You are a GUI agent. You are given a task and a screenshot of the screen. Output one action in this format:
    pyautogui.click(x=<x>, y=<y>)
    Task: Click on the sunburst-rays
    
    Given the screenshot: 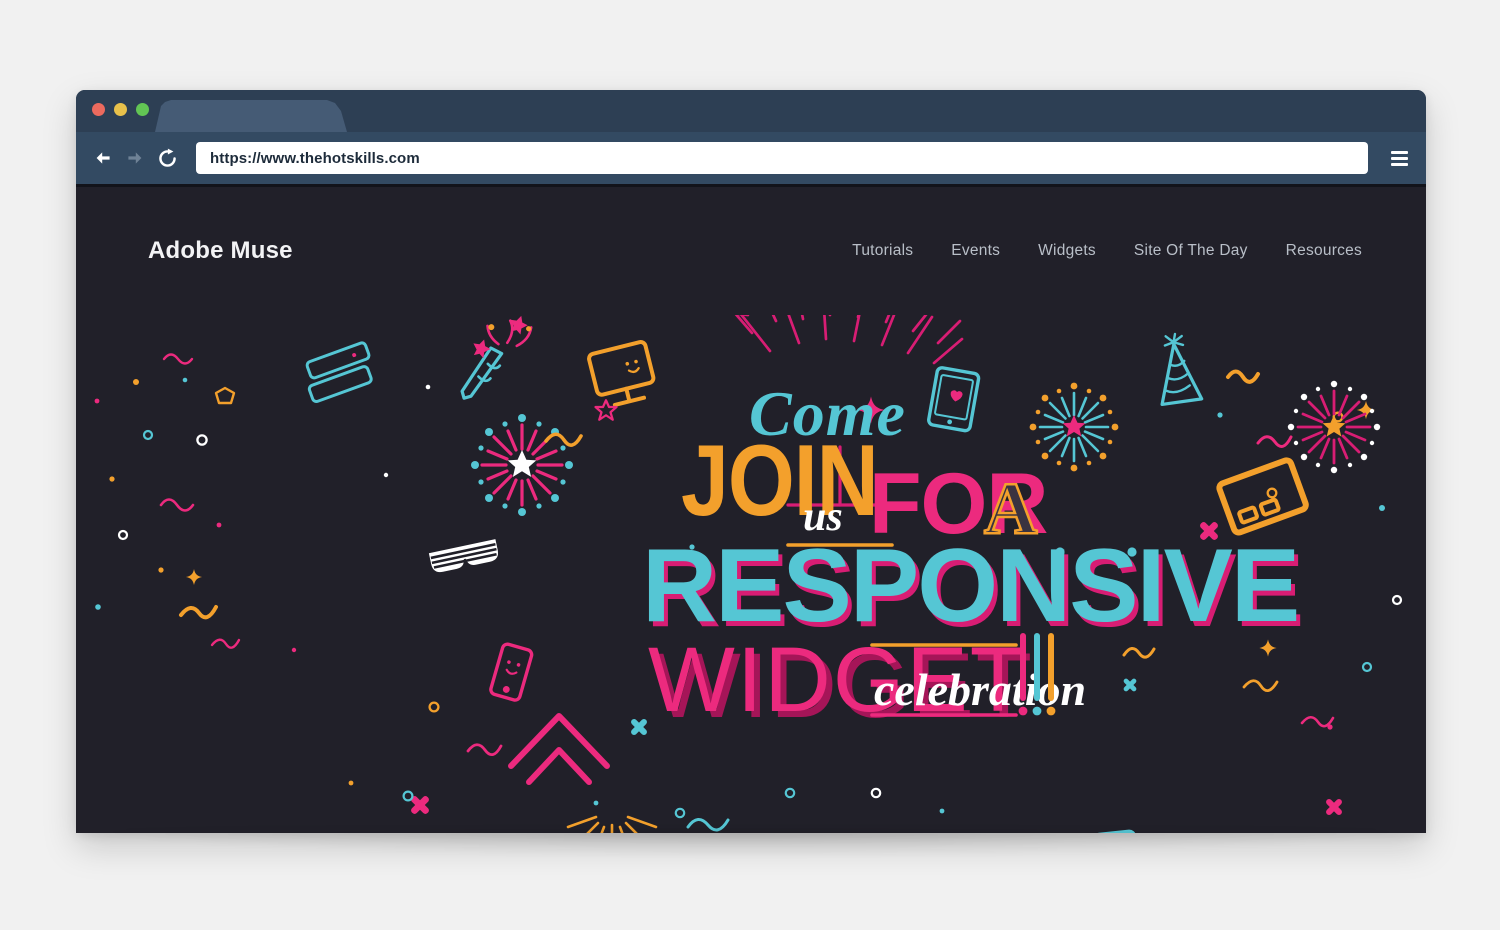 What is the action you would take?
    pyautogui.click(x=849, y=340)
    